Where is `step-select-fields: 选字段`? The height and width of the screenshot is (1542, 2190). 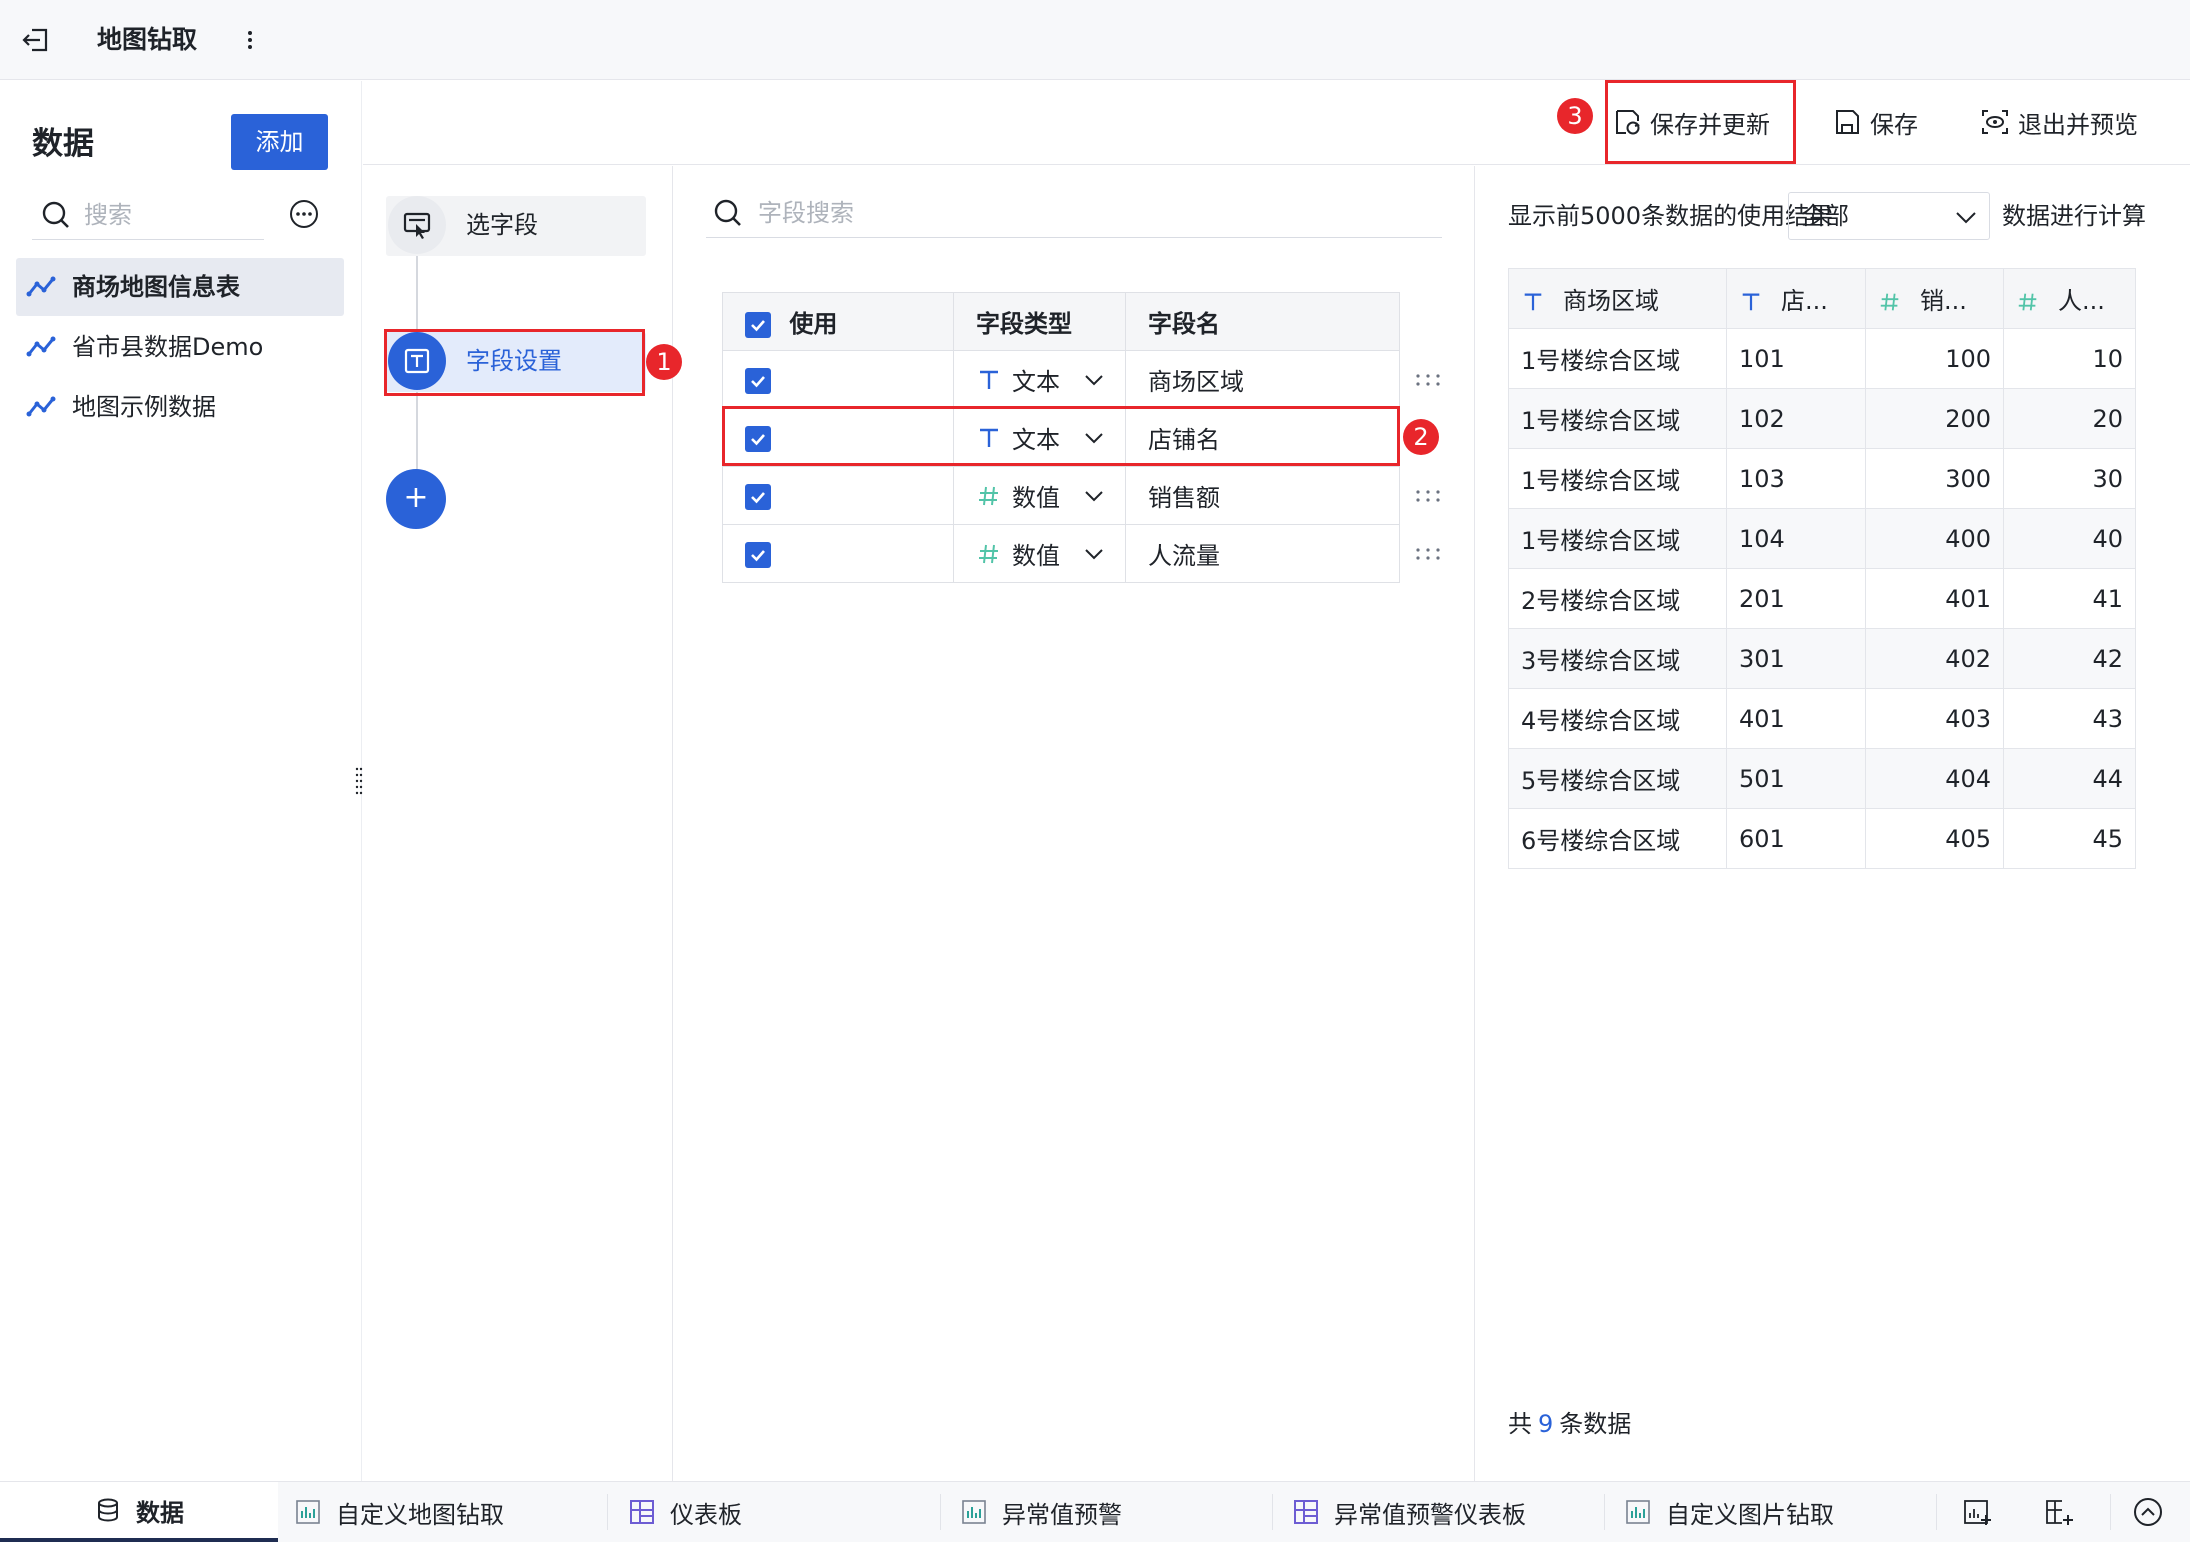 step-select-fields: 选字段 is located at coordinates (516, 226).